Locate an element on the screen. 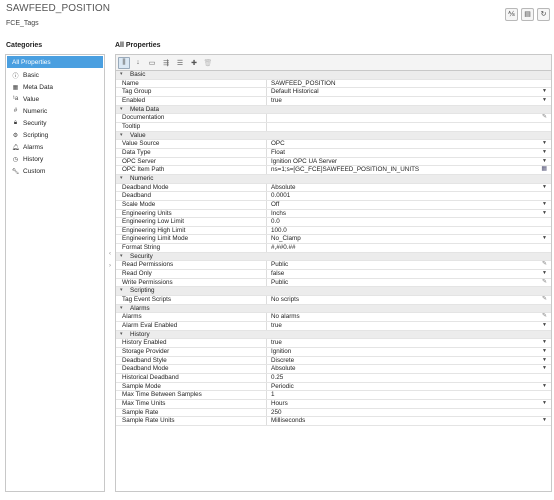 The height and width of the screenshot is (500, 554). refresh-button: ↻ is located at coordinates (543, 14).